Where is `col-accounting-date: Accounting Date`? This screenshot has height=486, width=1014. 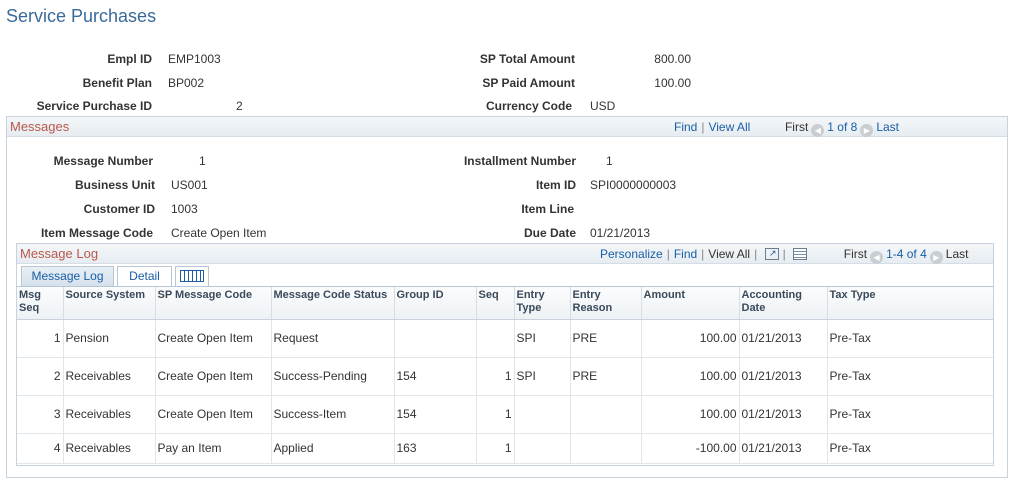
col-accounting-date: Accounting Date is located at coordinates (783, 303).